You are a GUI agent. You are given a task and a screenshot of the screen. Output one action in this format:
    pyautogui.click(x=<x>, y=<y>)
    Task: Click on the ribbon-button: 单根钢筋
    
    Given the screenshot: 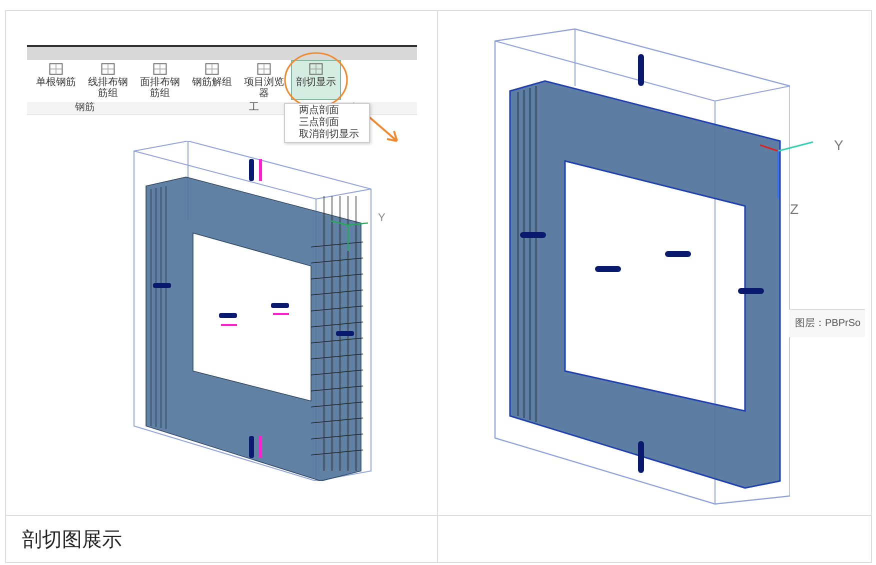 What is the action you would take?
    pyautogui.click(x=56, y=80)
    